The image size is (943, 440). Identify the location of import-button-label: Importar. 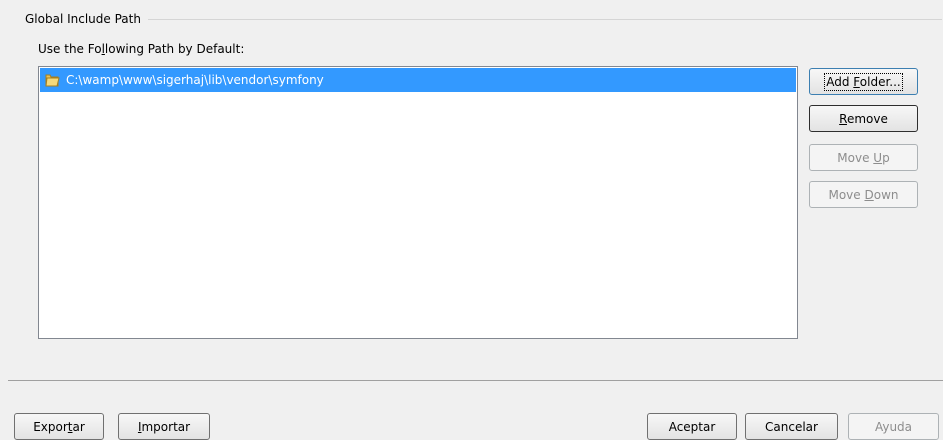
(164, 427).